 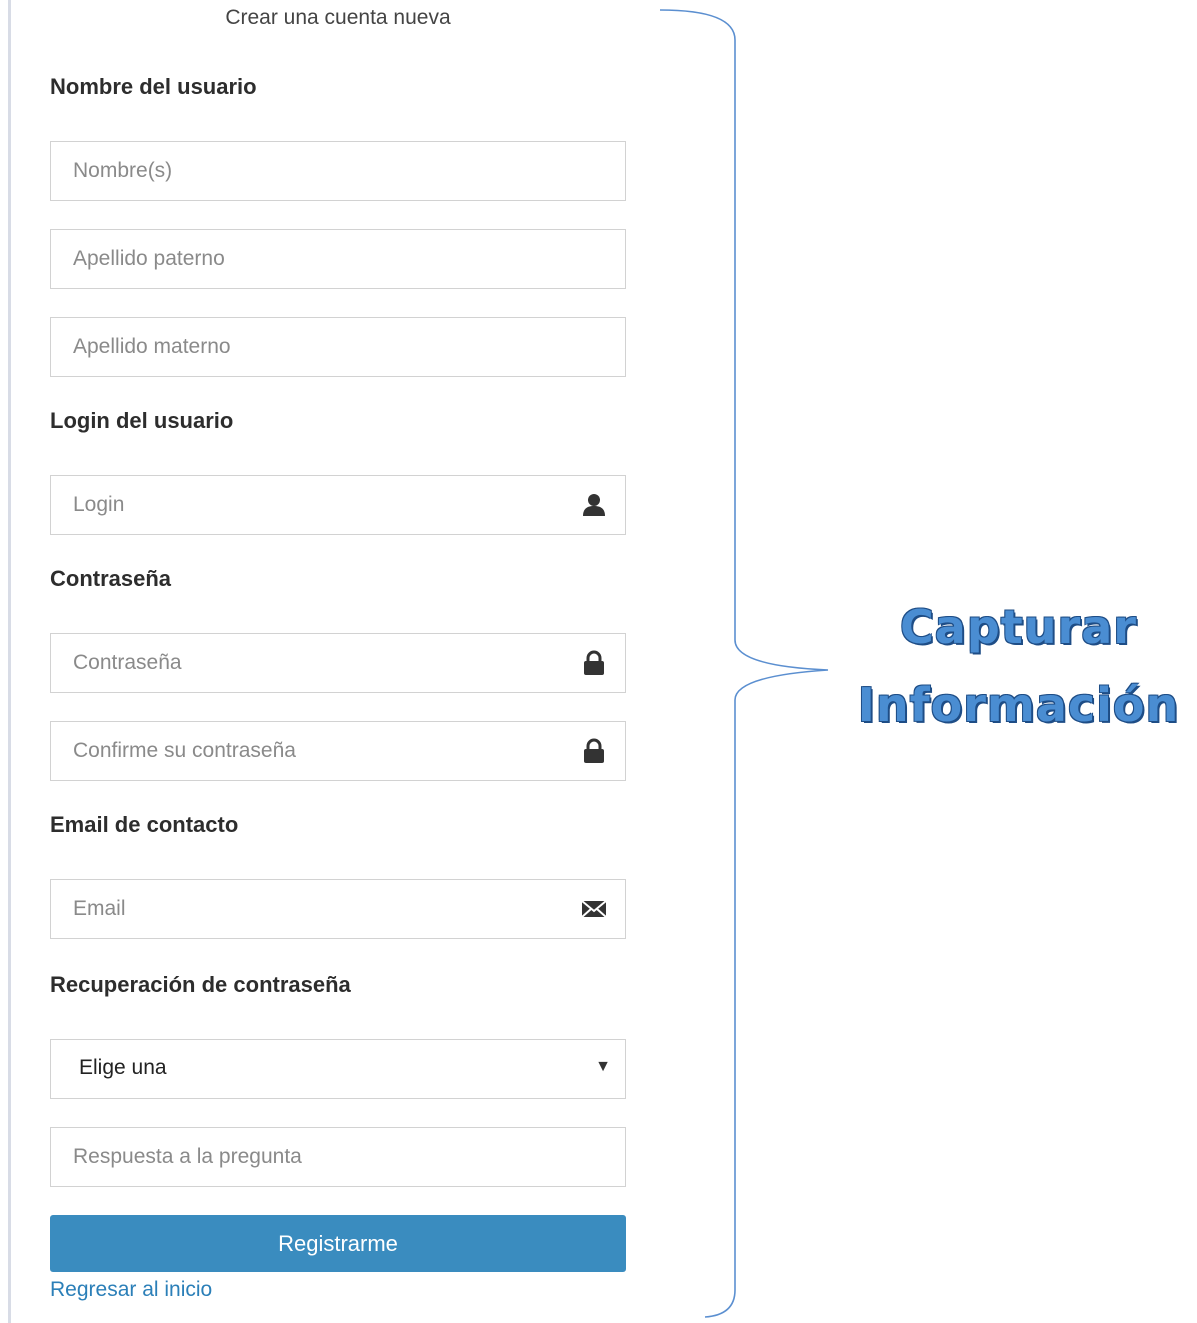 I want to click on password-field, so click(x=338, y=663).